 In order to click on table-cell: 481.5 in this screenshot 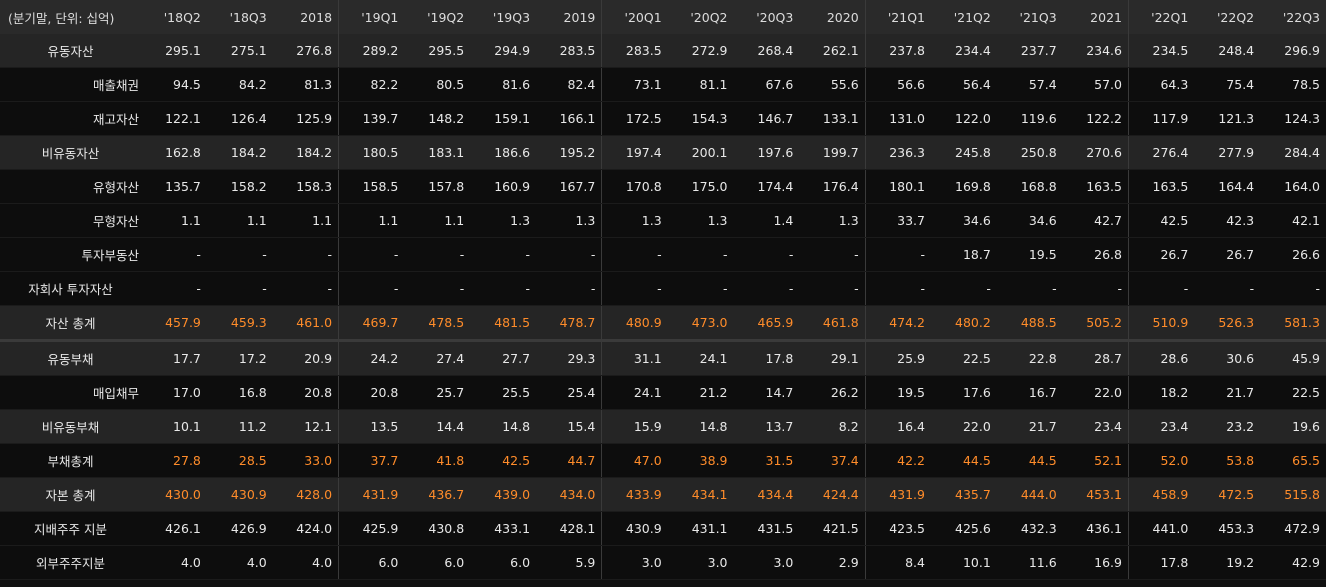, I will do `click(503, 323)`.